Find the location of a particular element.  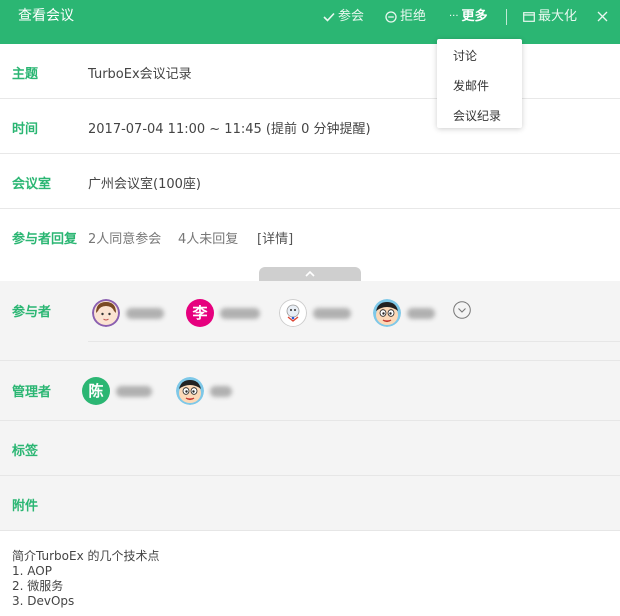

avatar: 李 is located at coordinates (200, 313).